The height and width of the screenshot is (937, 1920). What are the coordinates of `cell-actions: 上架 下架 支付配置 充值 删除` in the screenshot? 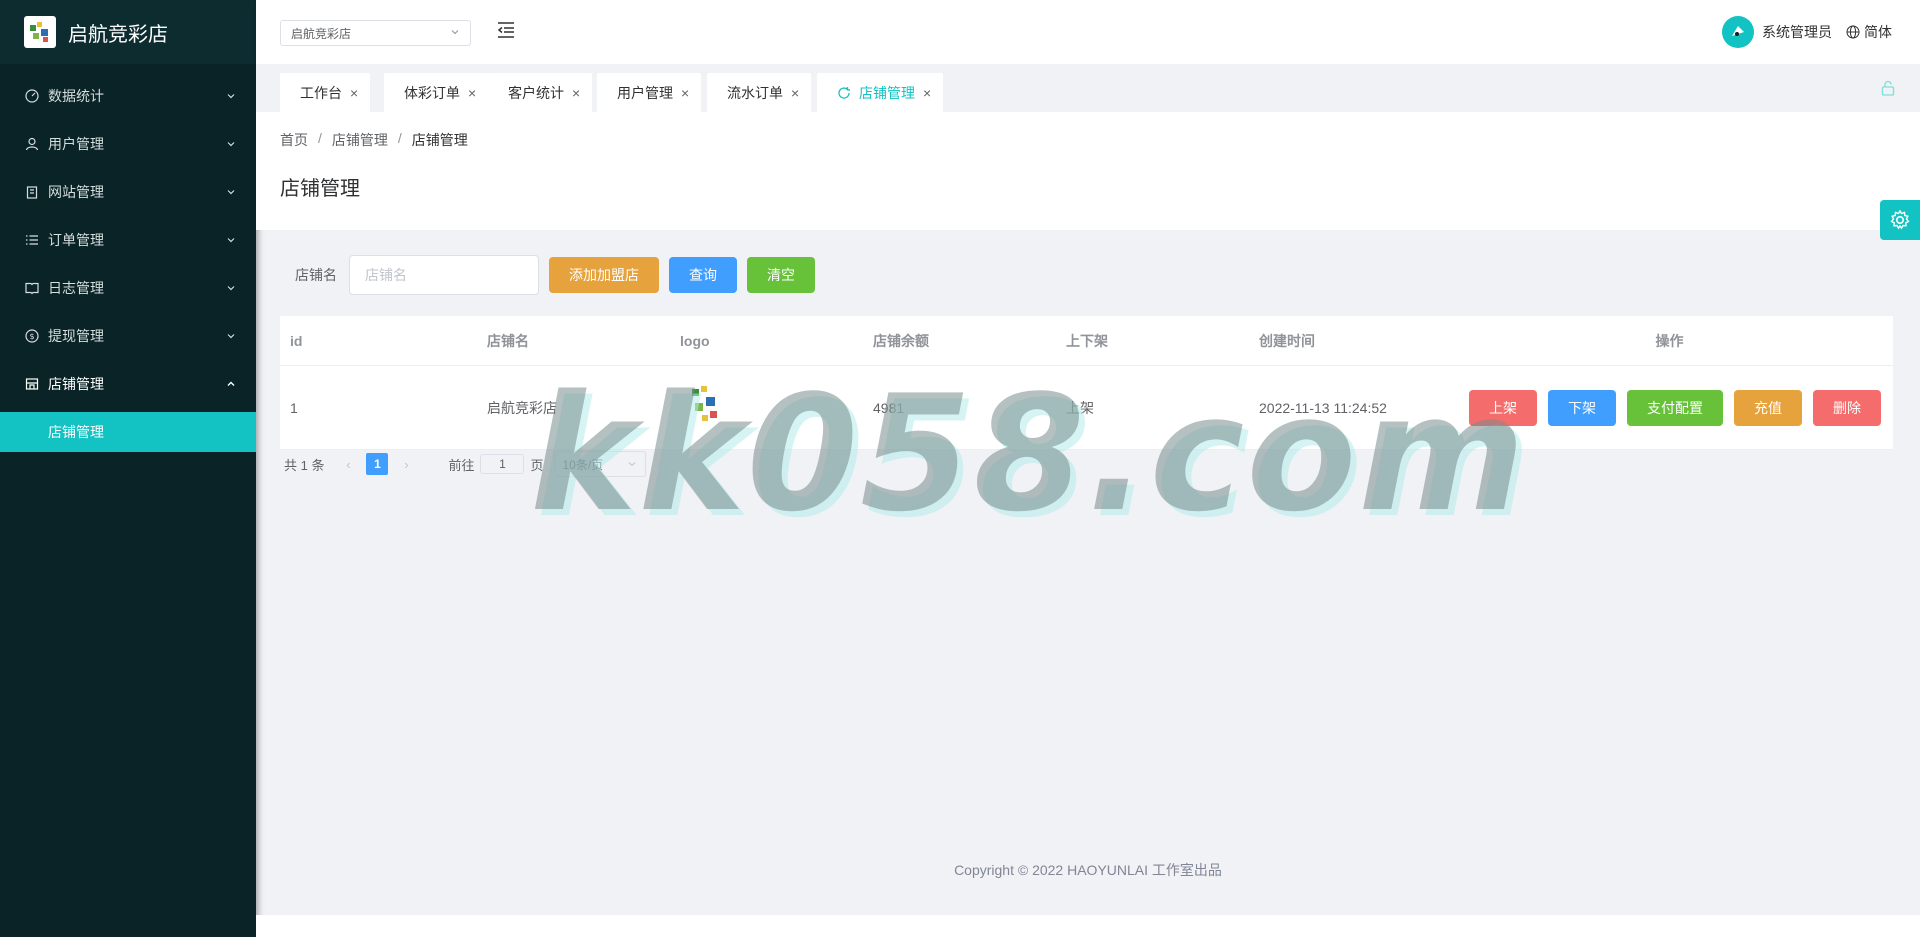 It's located at (1669, 407).